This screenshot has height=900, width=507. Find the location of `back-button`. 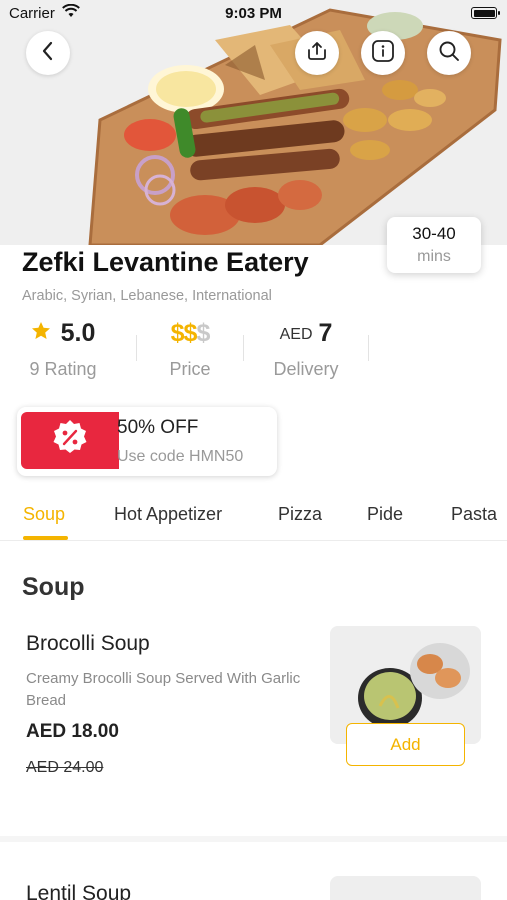

back-button is located at coordinates (48, 53).